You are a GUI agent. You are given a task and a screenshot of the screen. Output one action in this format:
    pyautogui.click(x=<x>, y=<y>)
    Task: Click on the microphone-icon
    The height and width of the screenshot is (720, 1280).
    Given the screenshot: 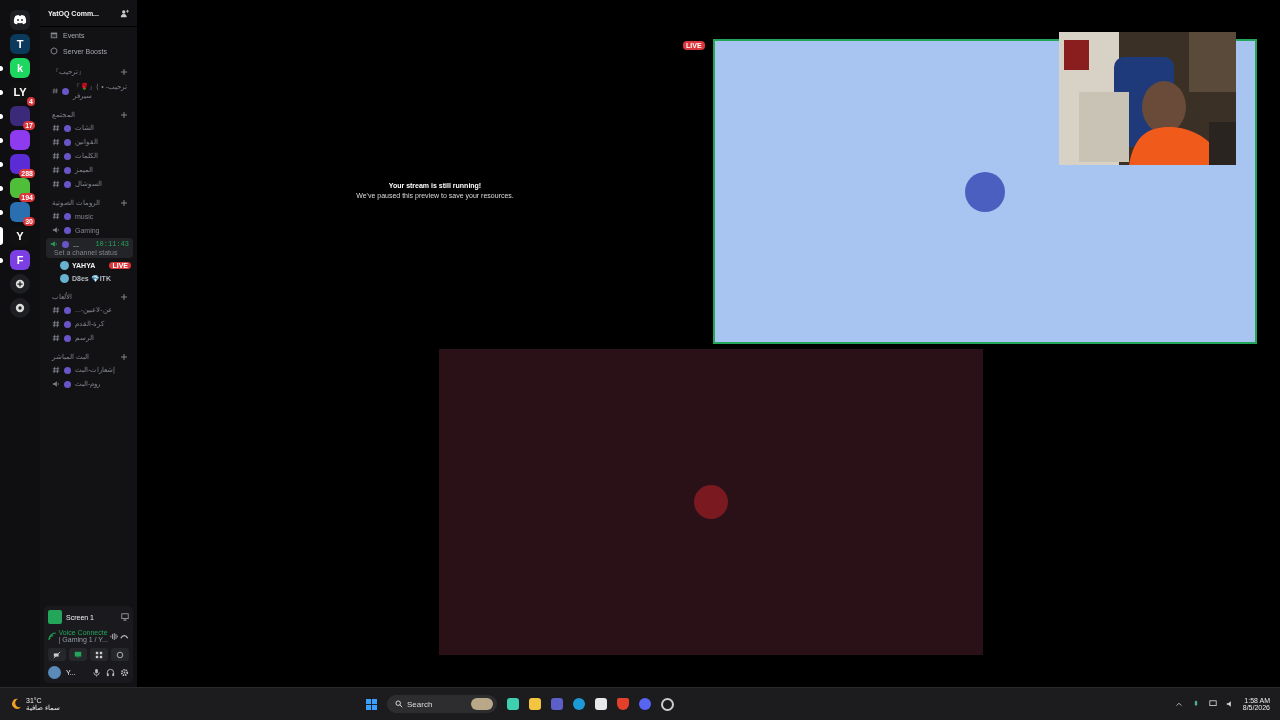 What is the action you would take?
    pyautogui.click(x=96, y=672)
    